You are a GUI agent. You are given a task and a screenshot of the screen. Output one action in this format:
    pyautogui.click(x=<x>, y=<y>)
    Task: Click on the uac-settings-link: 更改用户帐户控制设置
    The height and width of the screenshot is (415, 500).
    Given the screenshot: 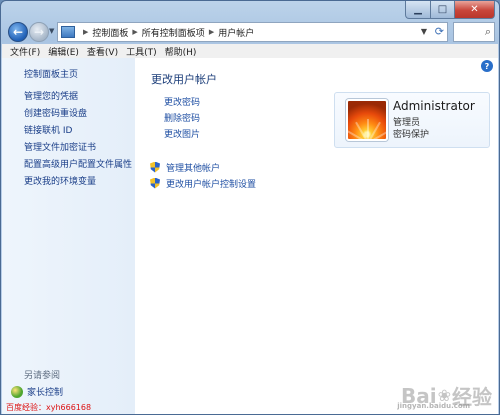 What is the action you would take?
    pyautogui.click(x=203, y=183)
    